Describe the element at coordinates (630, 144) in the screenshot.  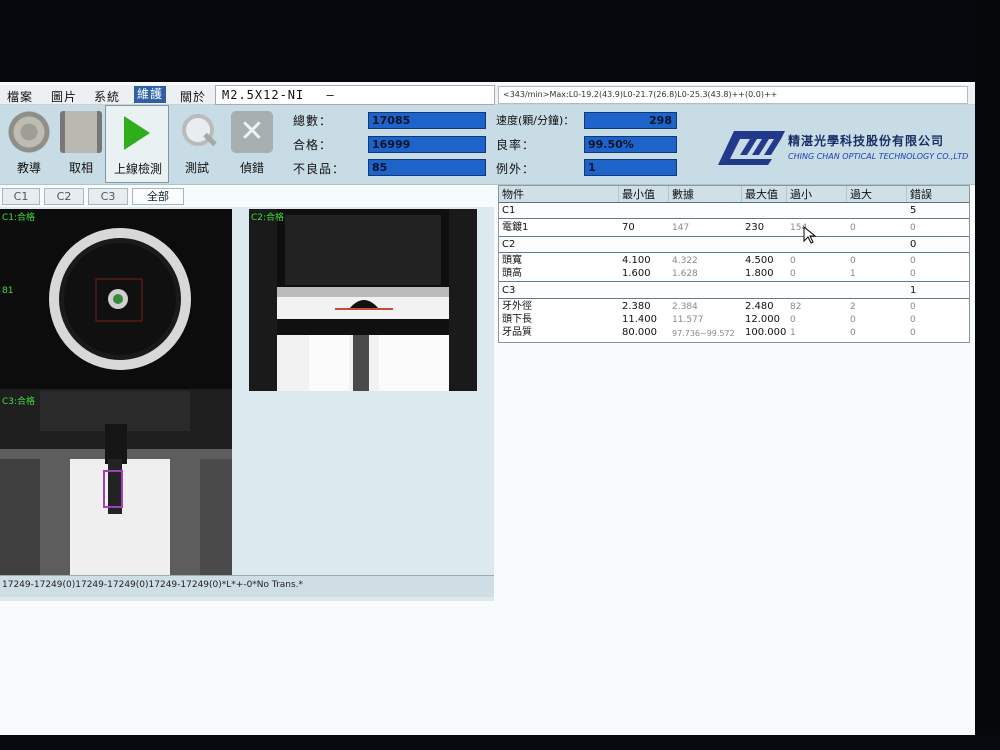
I see `yield-value: 99.50%` at that location.